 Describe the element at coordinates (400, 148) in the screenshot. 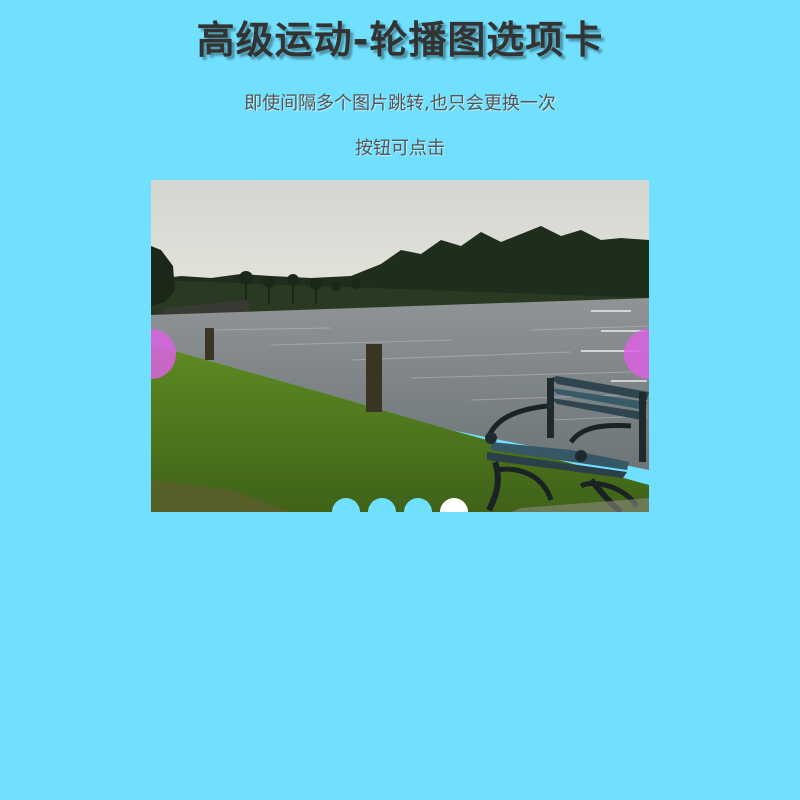

I see `page-hint: 按钮可点击` at that location.